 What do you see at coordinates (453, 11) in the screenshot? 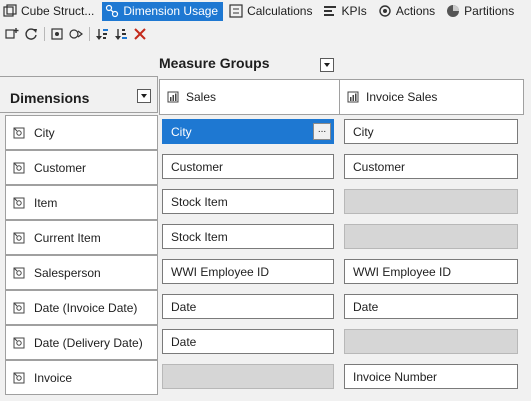
I see `partitions-icon` at bounding box center [453, 11].